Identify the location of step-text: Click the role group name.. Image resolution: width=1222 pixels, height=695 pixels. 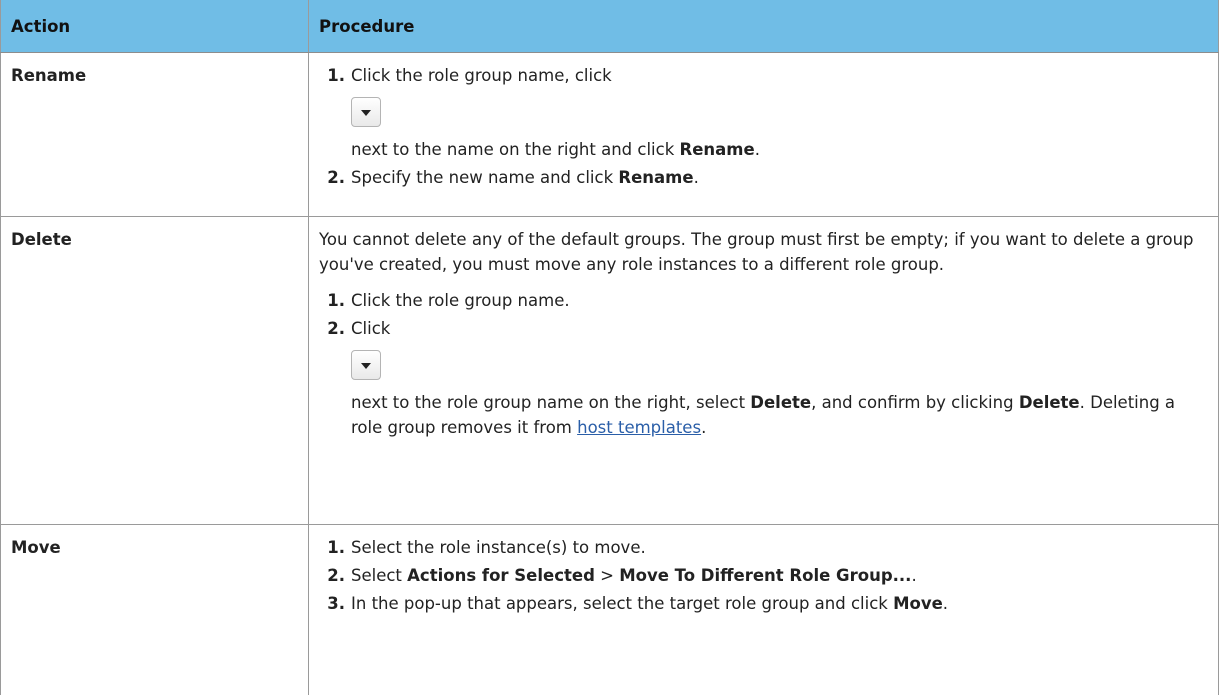
(460, 300).